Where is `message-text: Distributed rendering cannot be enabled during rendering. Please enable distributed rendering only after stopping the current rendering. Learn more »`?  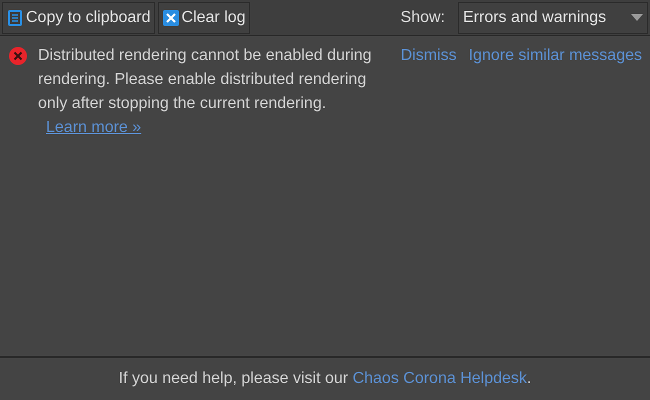 message-text: Distributed rendering cannot be enabled during rendering. Please enable distributed rendering only after stopping the current rendering. Learn more » is located at coordinates (205, 92).